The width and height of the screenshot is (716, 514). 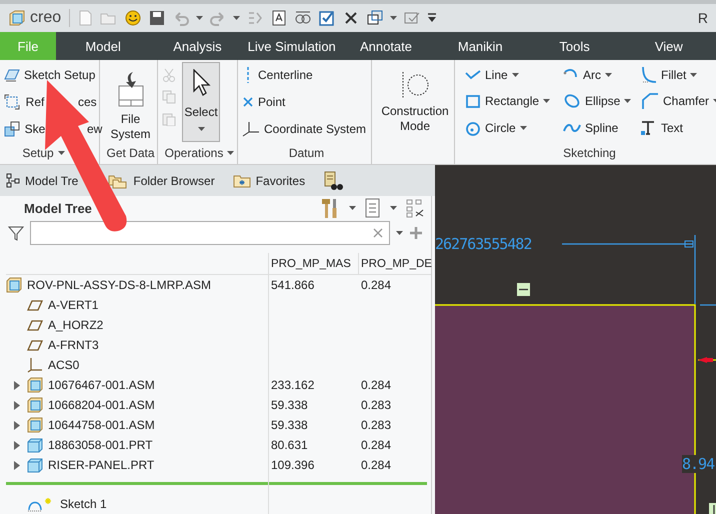 I want to click on ribbon-button: Arc, so click(x=602, y=74).